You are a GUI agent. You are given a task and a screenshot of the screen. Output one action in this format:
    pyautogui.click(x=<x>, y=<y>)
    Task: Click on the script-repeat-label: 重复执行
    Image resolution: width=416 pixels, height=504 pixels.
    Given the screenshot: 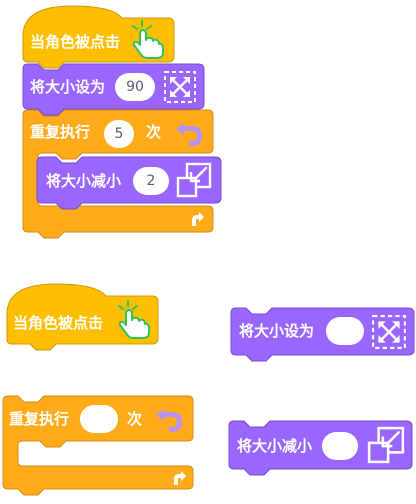 What is the action you would take?
    pyautogui.click(x=60, y=132)
    